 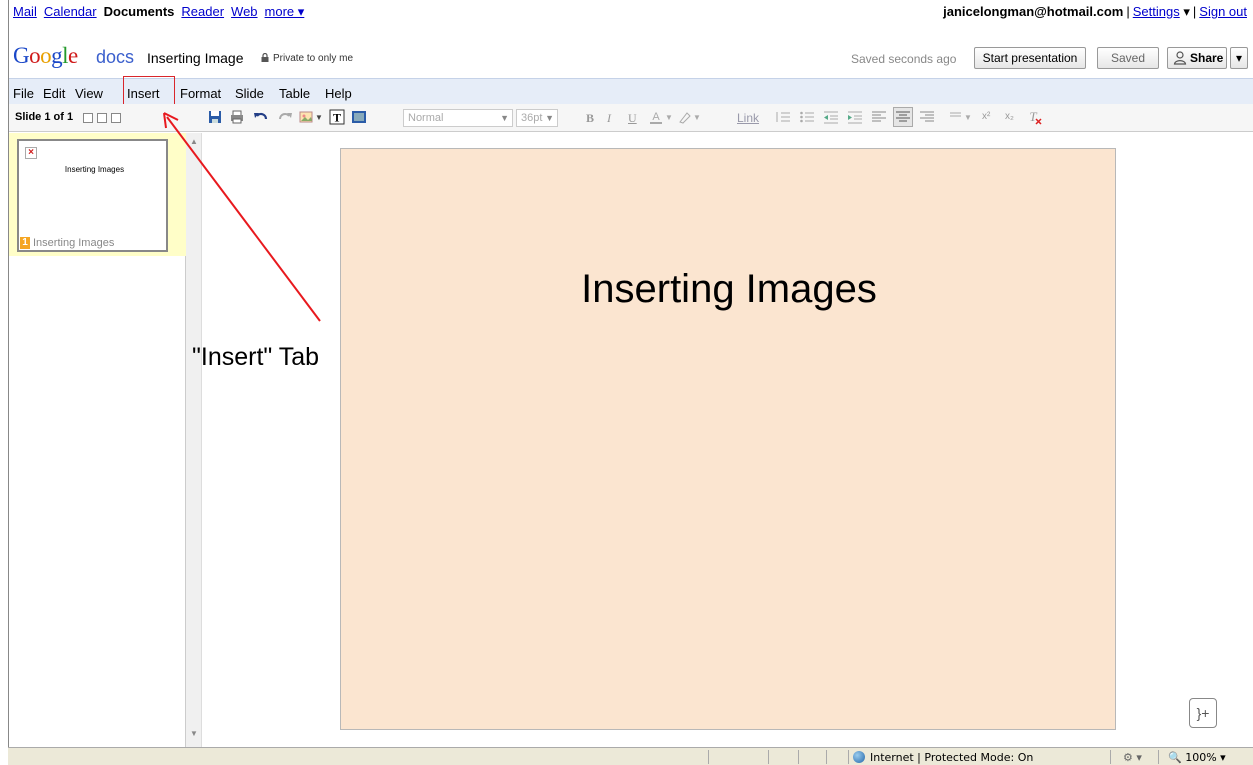 I want to click on saved-button: Saved, so click(x=1128, y=58).